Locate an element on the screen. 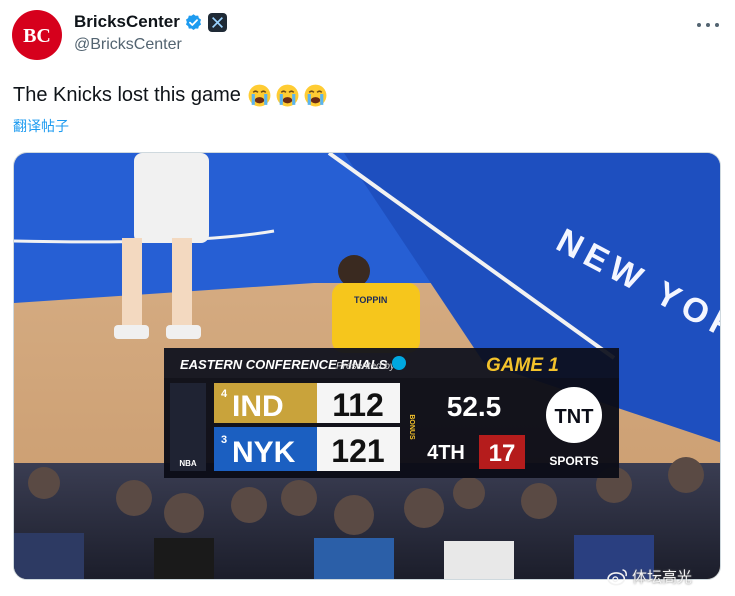 Image resolution: width=735 pixels, height=596 pixels. author-info: BricksCenter @BricksCenter is located at coordinates (150, 32).